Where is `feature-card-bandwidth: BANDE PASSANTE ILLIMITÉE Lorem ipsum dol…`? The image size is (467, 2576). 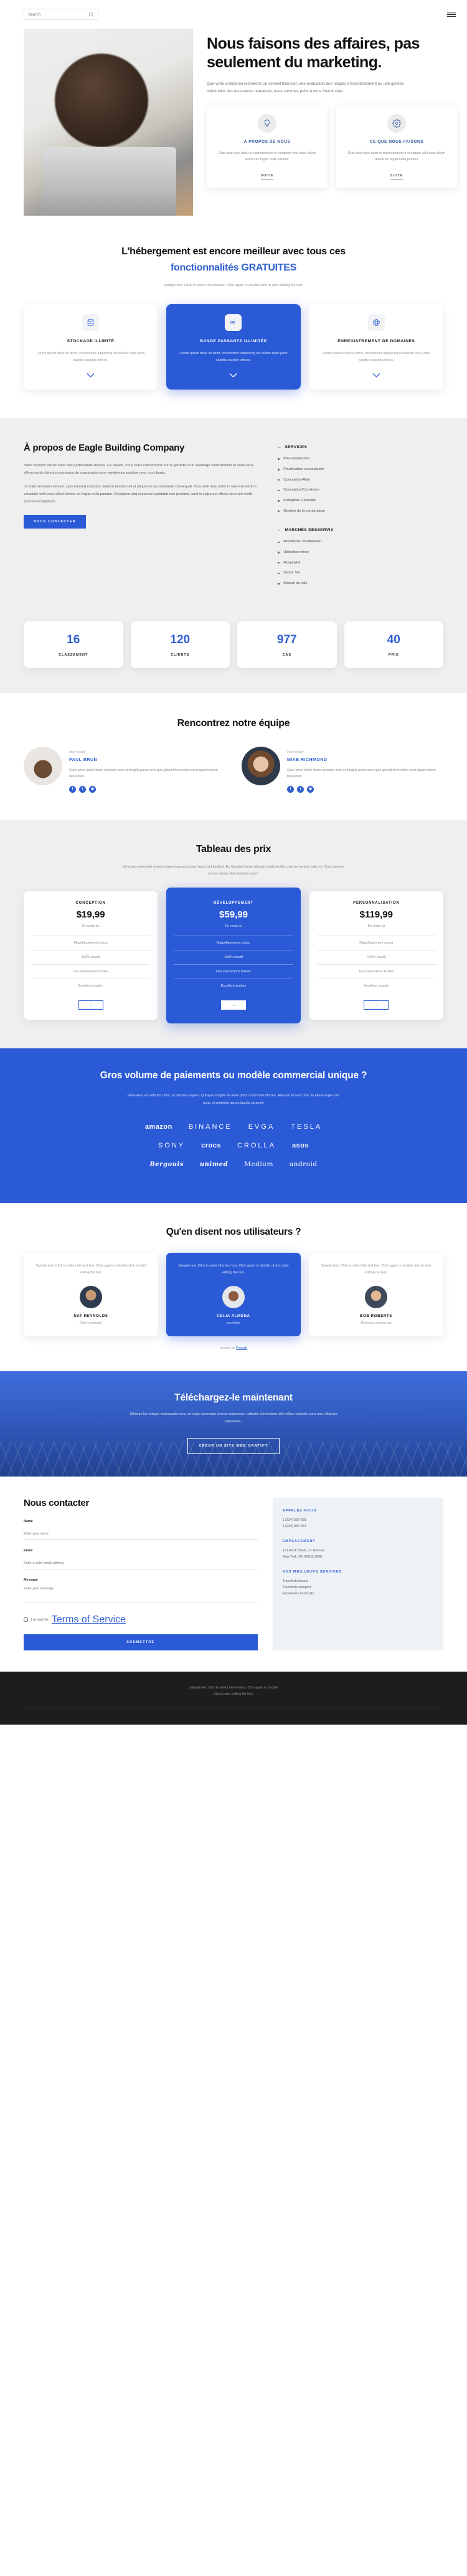 feature-card-bandwidth: BANDE PASSANTE ILLIMITÉE Lorem ipsum dol… is located at coordinates (233, 347).